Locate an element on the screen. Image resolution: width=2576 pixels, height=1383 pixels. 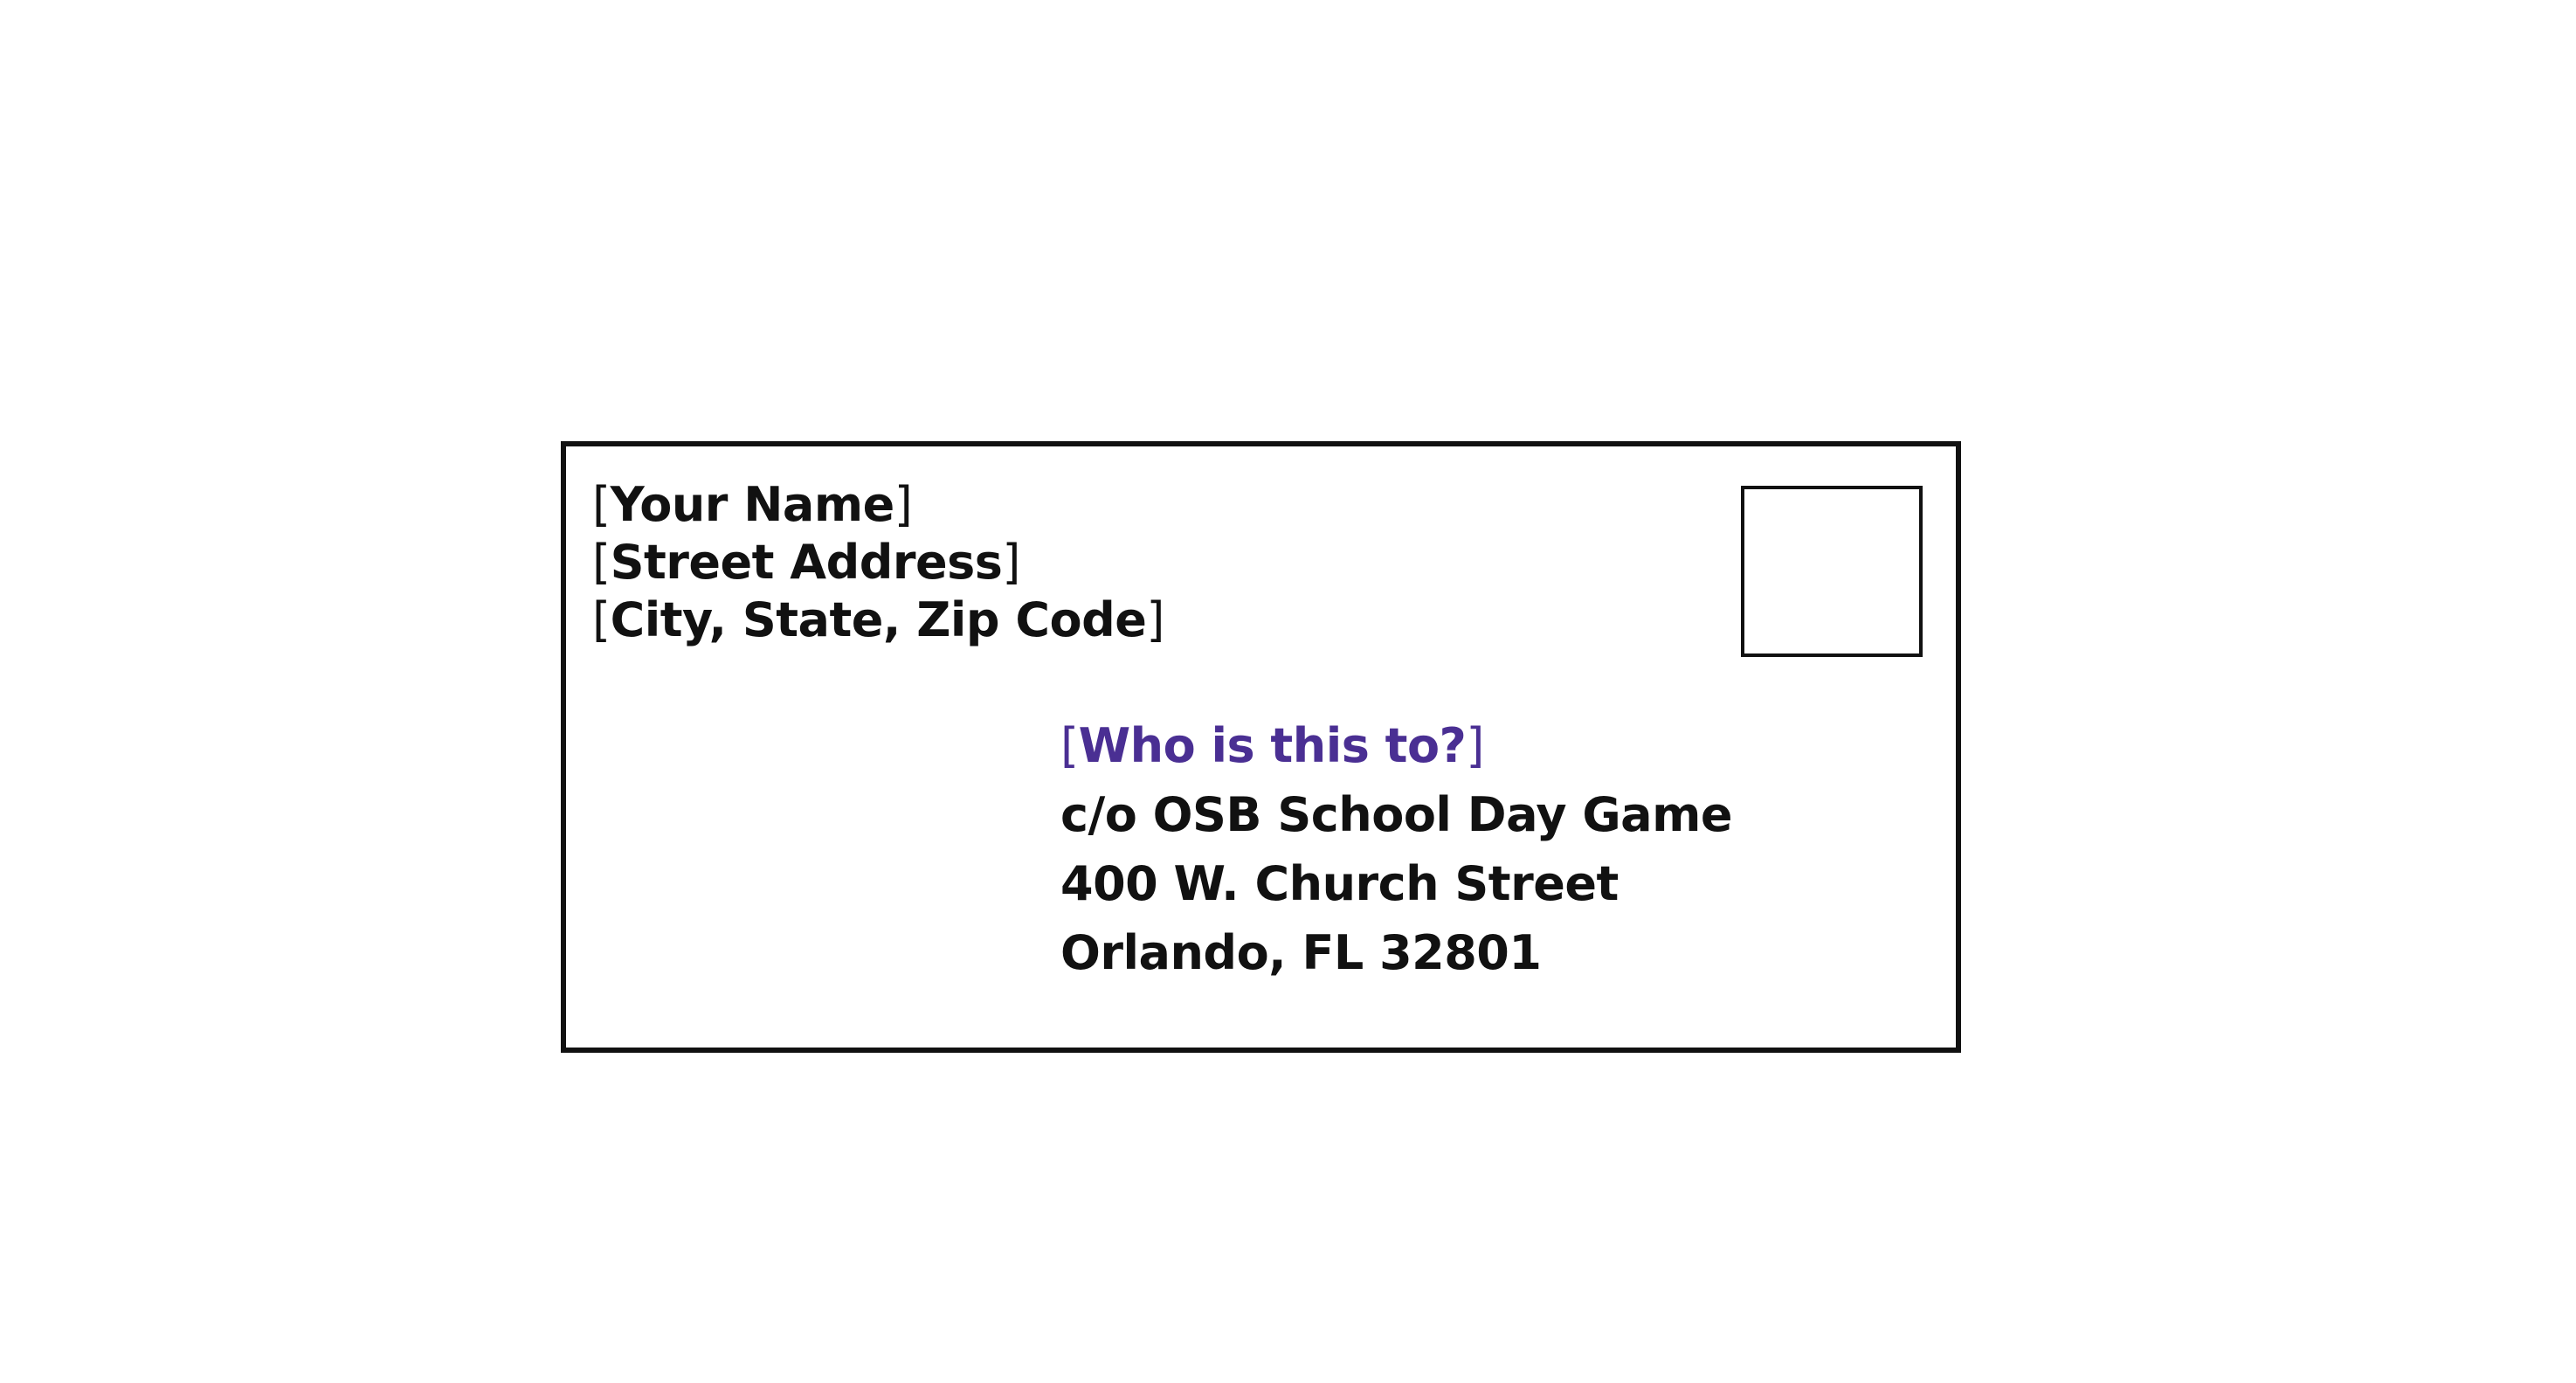
return-street: Street Address is located at coordinates (806, 562).